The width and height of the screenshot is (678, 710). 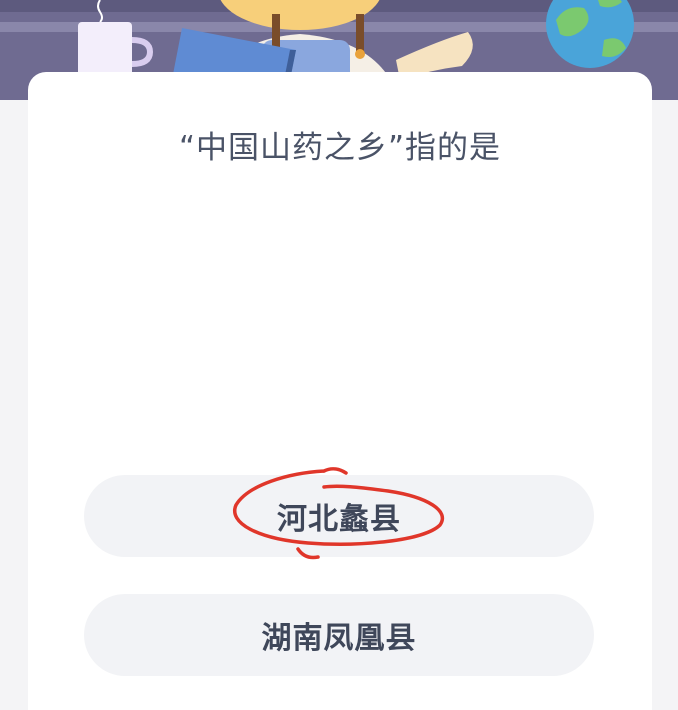 What do you see at coordinates (339, 638) in the screenshot?
I see `answer-option-2-label: 湖南凤凰县` at bounding box center [339, 638].